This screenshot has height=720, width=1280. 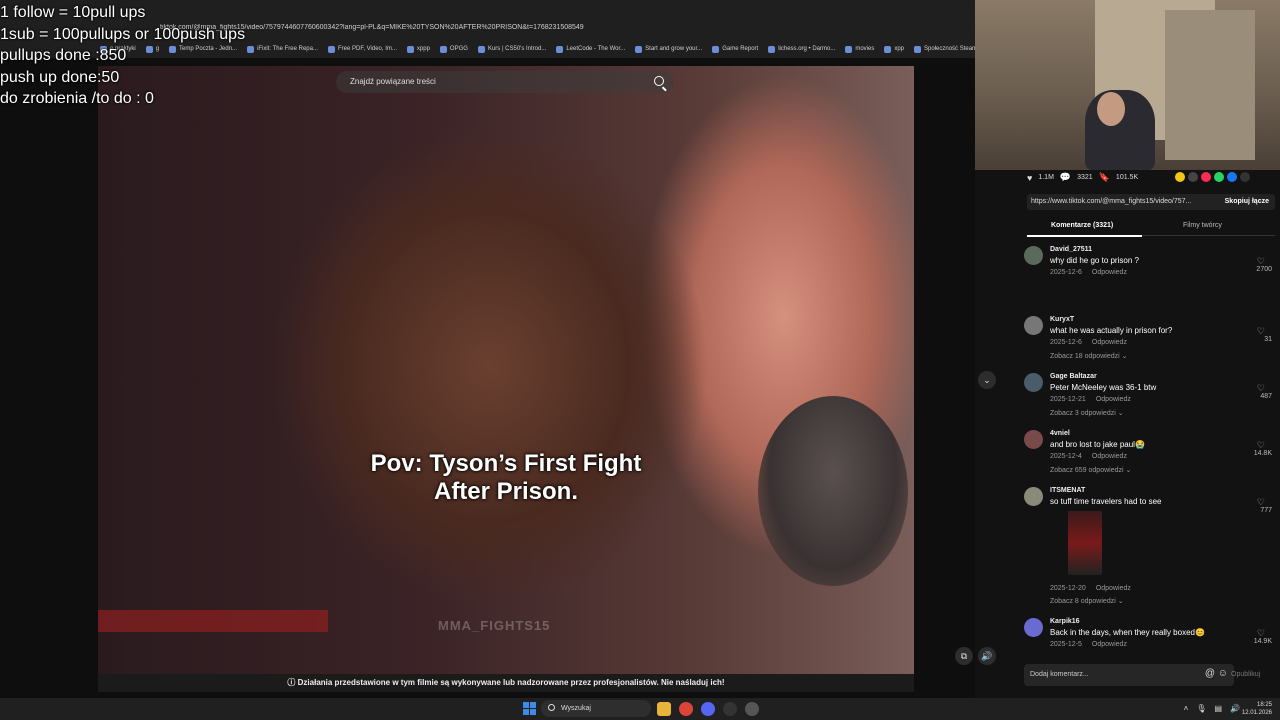 What do you see at coordinates (1088, 356) in the screenshot?
I see `view-replies-button: Zobacz 18 odpowiedzi ⌄` at bounding box center [1088, 356].